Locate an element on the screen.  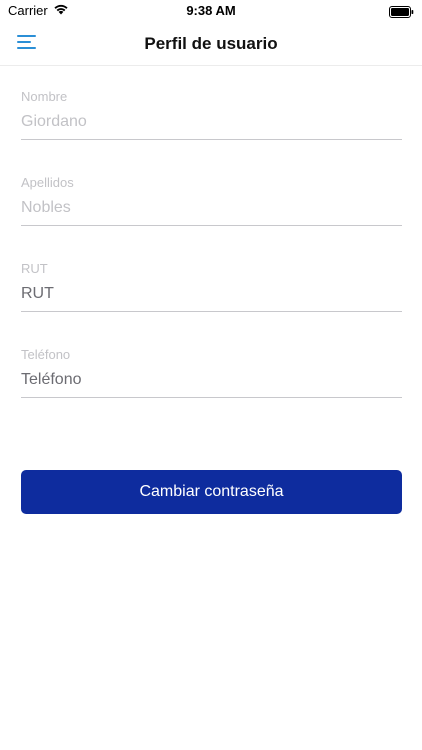
menu-button is located at coordinates (27, 44).